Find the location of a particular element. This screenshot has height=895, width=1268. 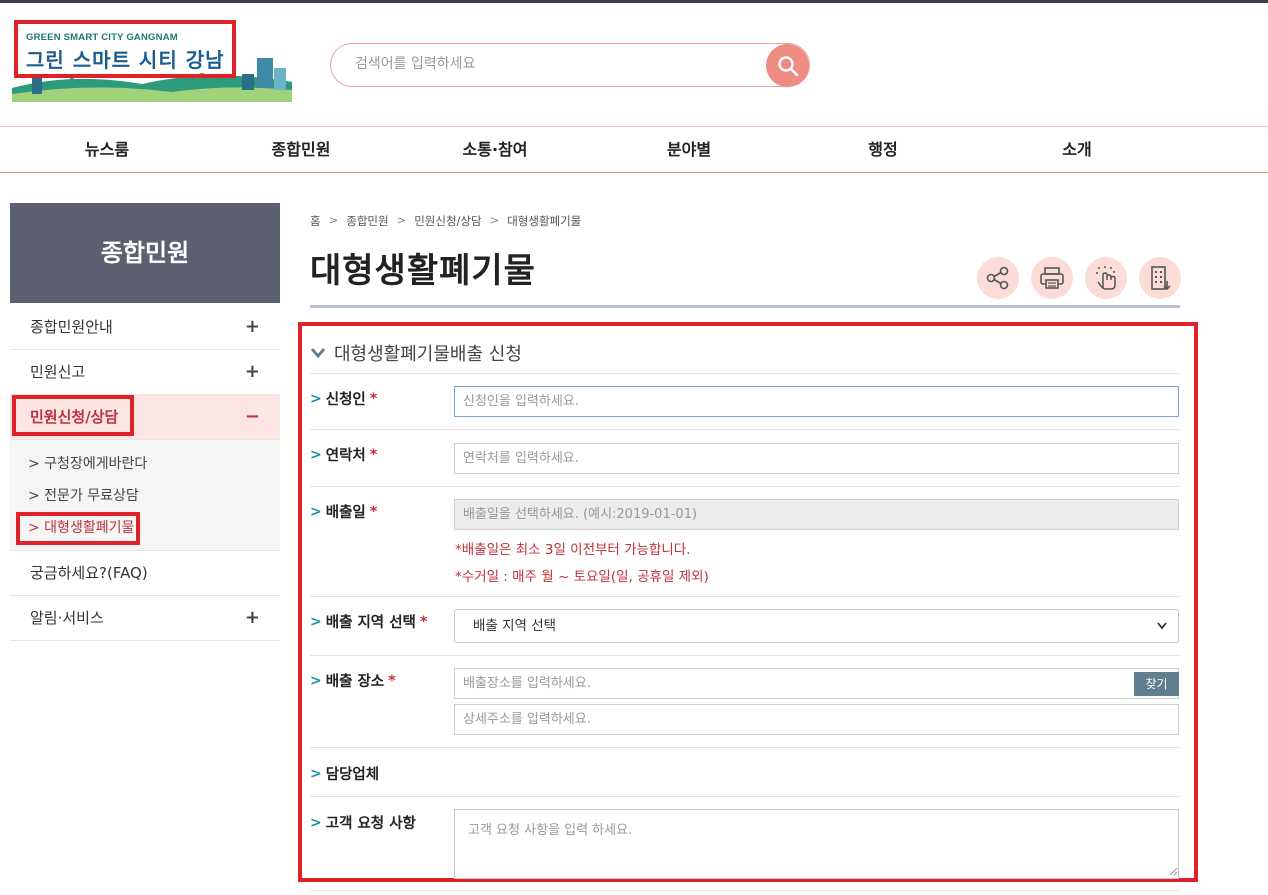

top-border is located at coordinates (634, 1).